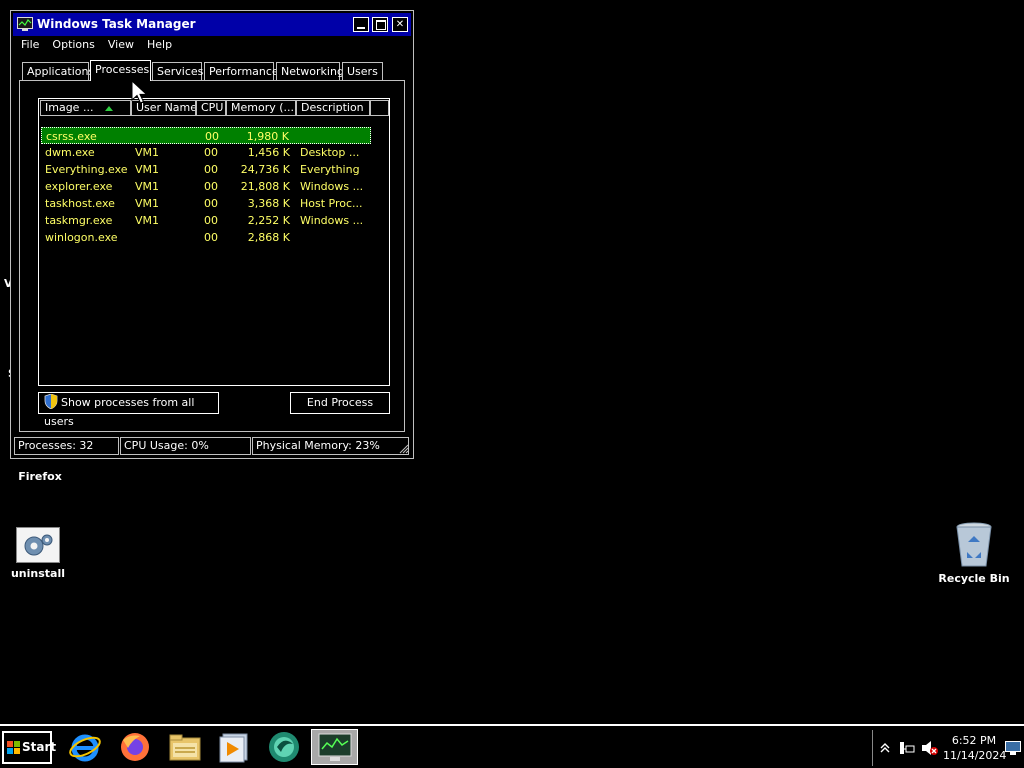  I want to click on network-icon, so click(907, 748).